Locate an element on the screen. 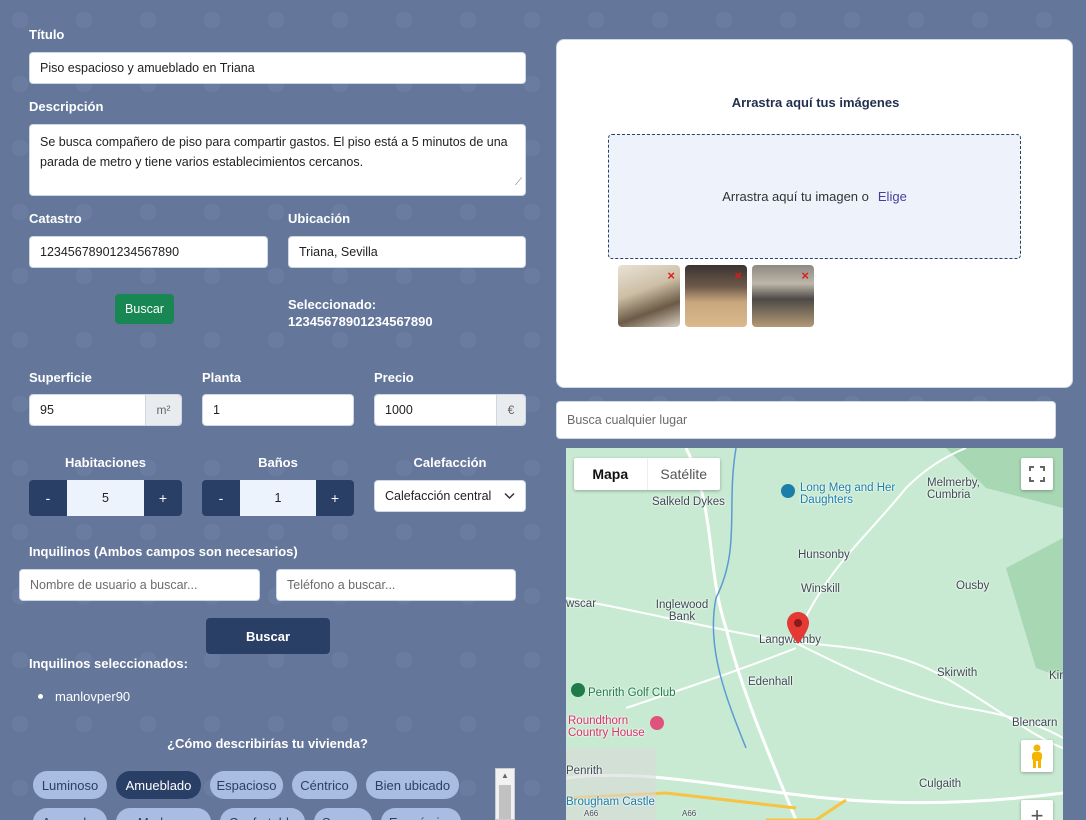  banos-increment-button: + is located at coordinates (335, 498).